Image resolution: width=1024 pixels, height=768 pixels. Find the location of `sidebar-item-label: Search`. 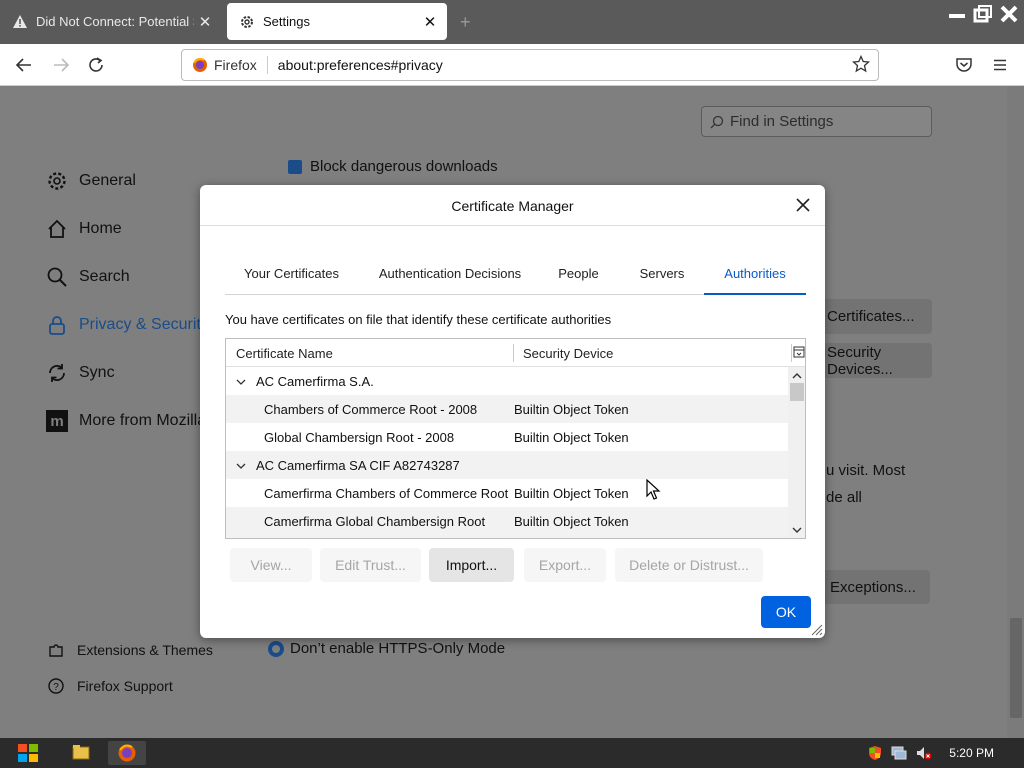

sidebar-item-label: Search is located at coordinates (104, 276).